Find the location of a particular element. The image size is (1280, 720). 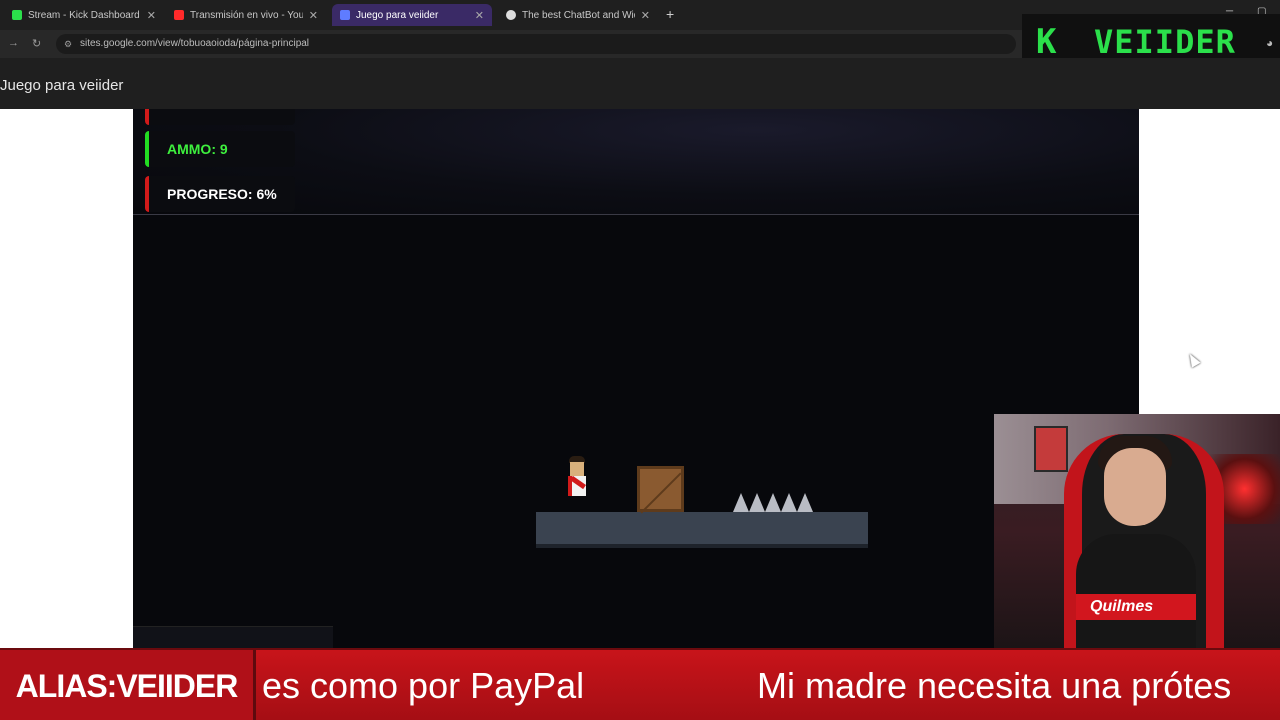

new-tab-plus-icon: + is located at coordinates (670, 14).